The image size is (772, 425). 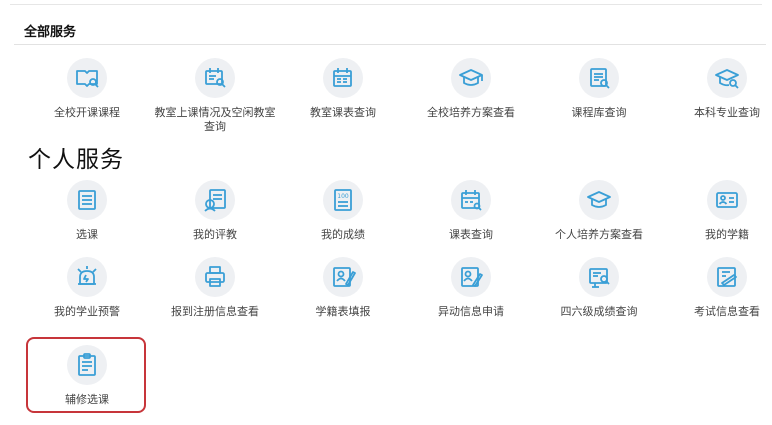 I want to click on service-item-academic-warning: 我的学业预警, so click(x=87, y=297).